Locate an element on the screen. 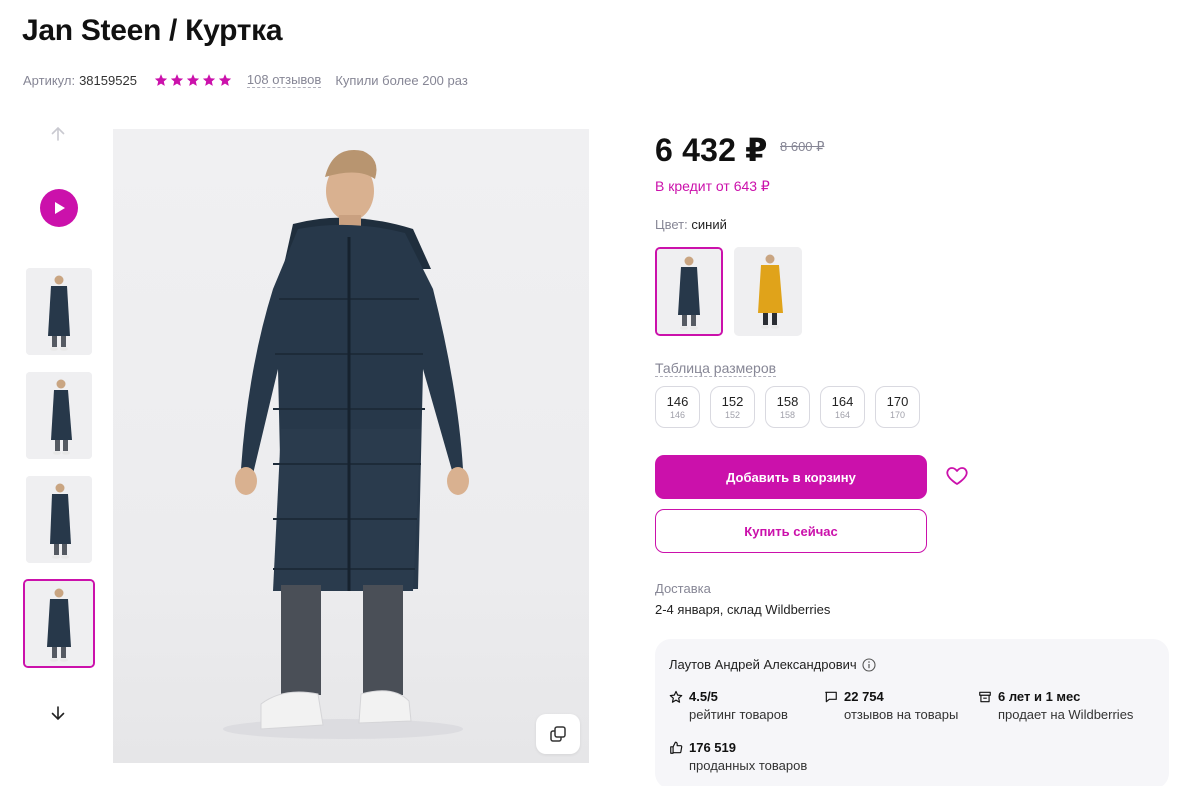  add-to-cart-button: Добавить в корзину is located at coordinates (791, 477).